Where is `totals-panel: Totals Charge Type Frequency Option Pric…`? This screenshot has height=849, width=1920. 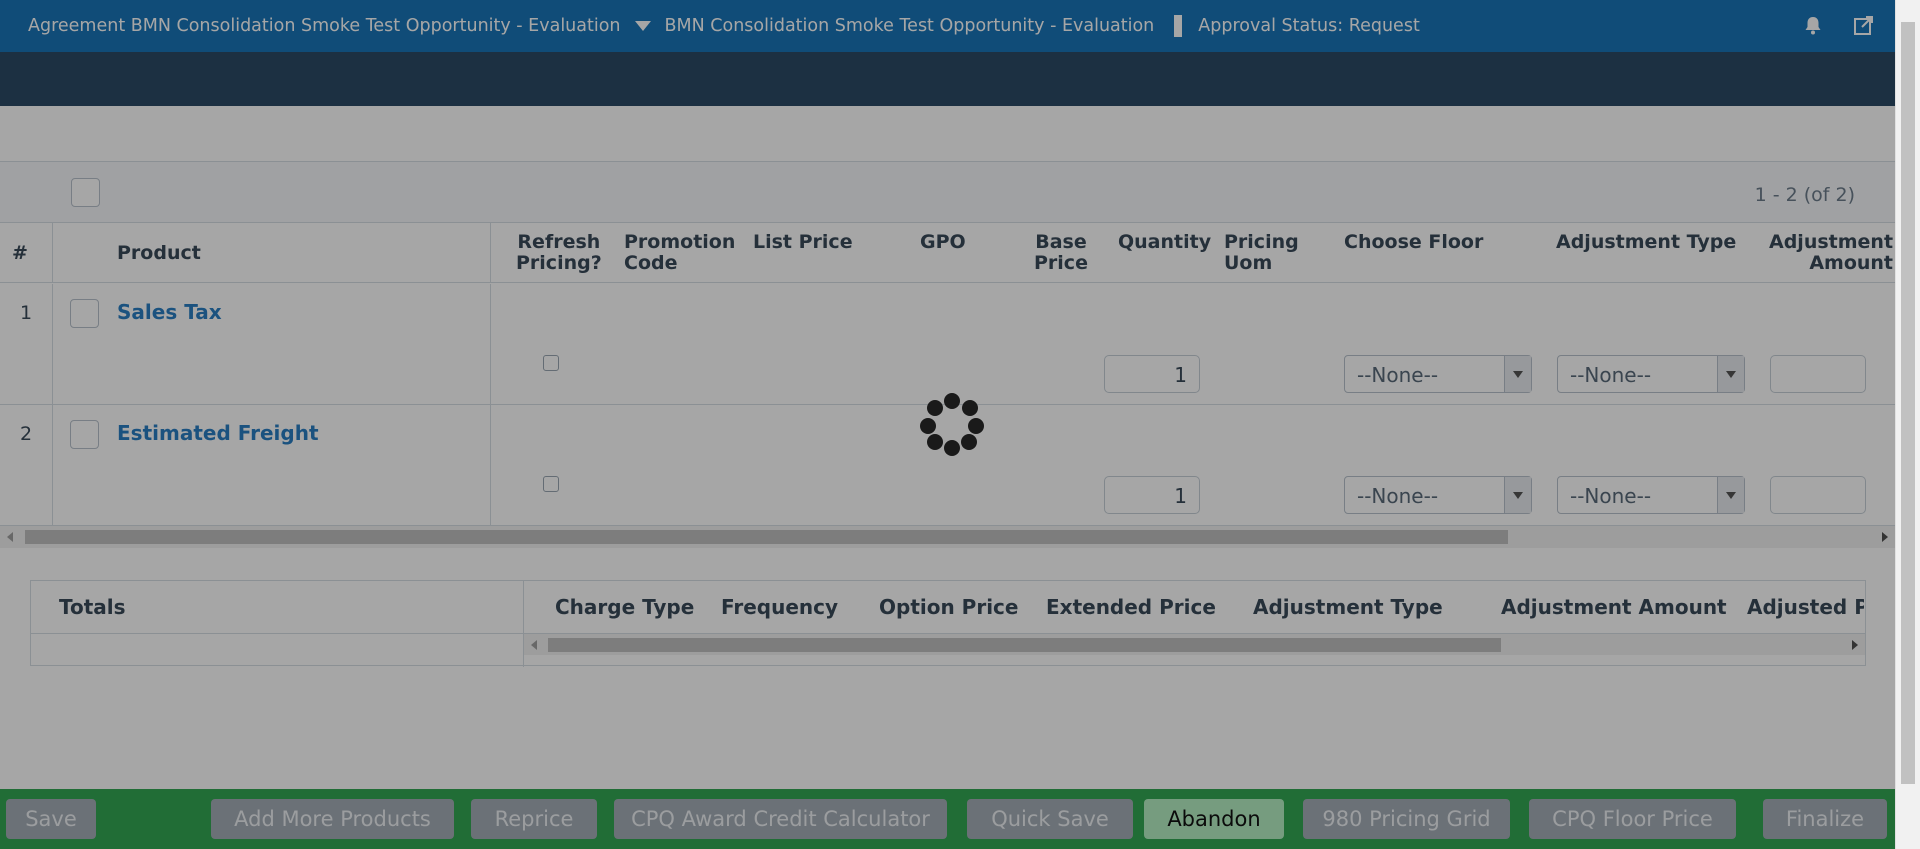 totals-panel: Totals Charge Type Frequency Option Pric… is located at coordinates (948, 623).